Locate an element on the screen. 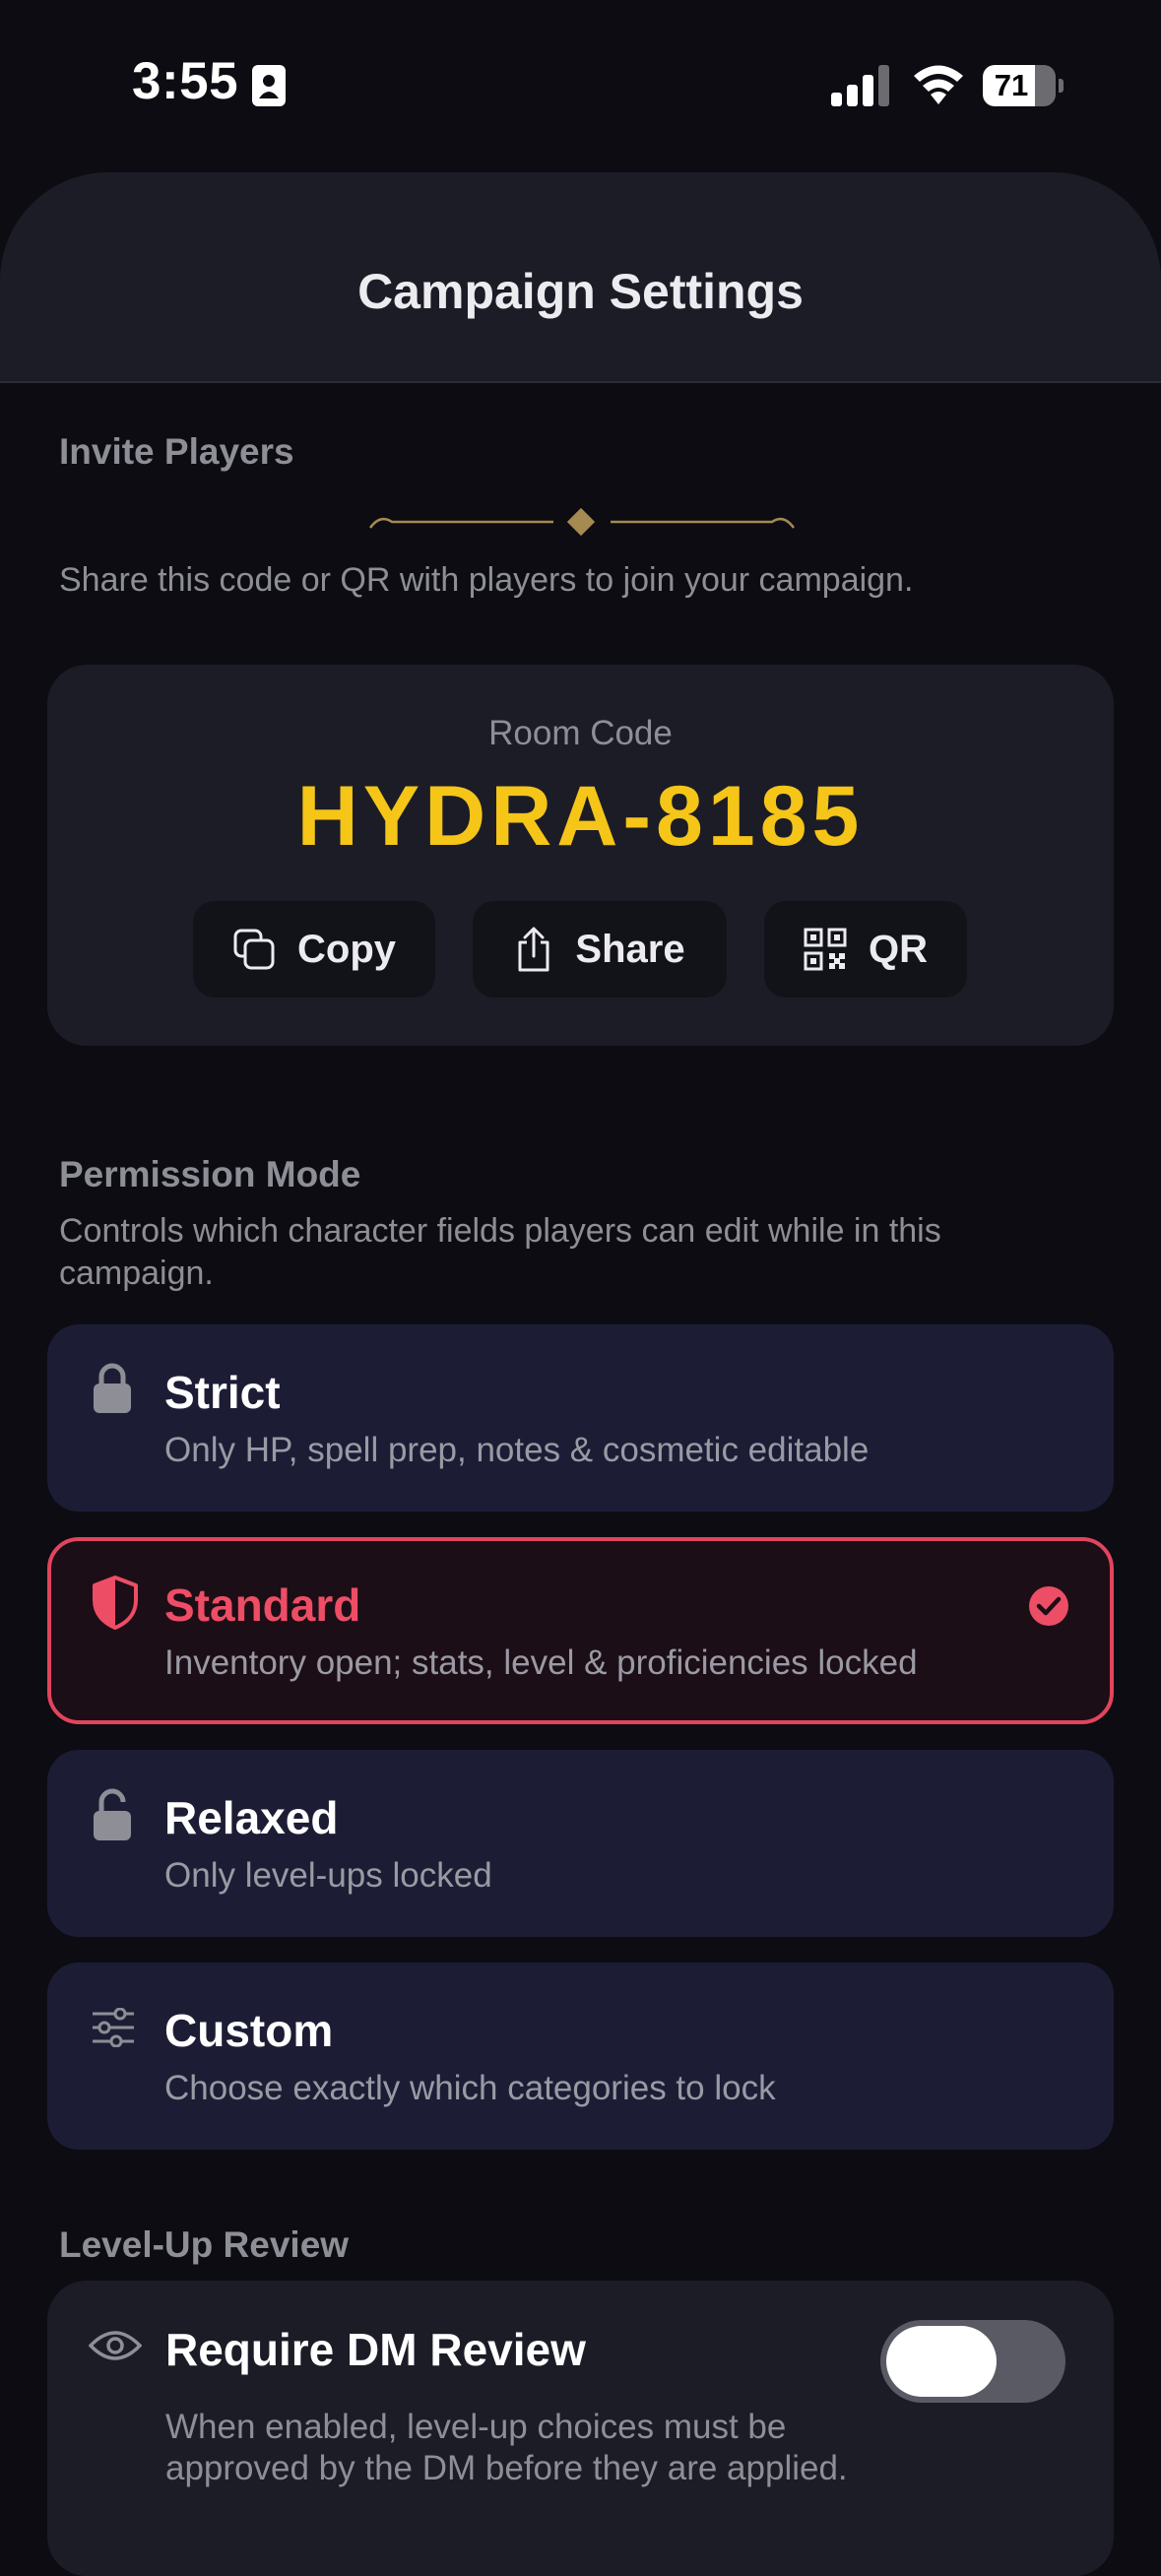 The width and height of the screenshot is (1161, 2576). wifi-icon is located at coordinates (938, 84).